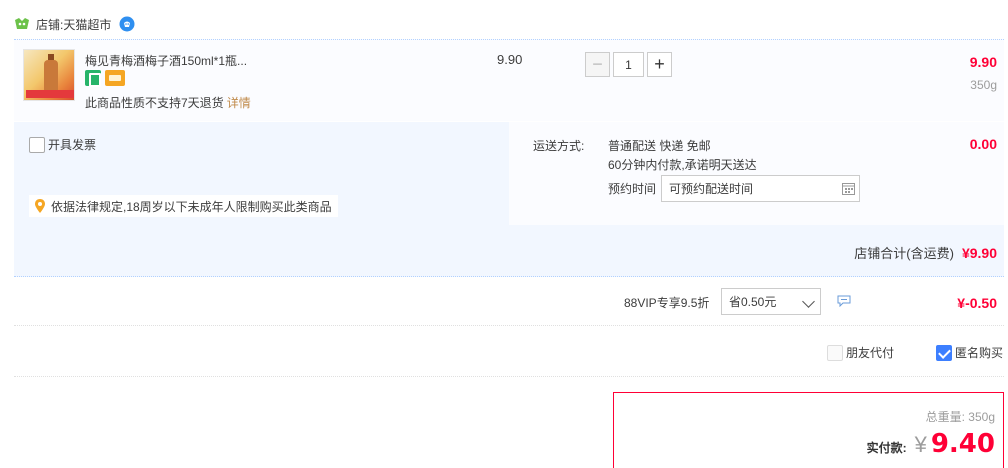 This screenshot has height=468, width=1008. What do you see at coordinates (191, 206) in the screenshot?
I see `age-restriction-text: 依据法律规定,18周岁以下未成年人限制购买此类商品` at bounding box center [191, 206].